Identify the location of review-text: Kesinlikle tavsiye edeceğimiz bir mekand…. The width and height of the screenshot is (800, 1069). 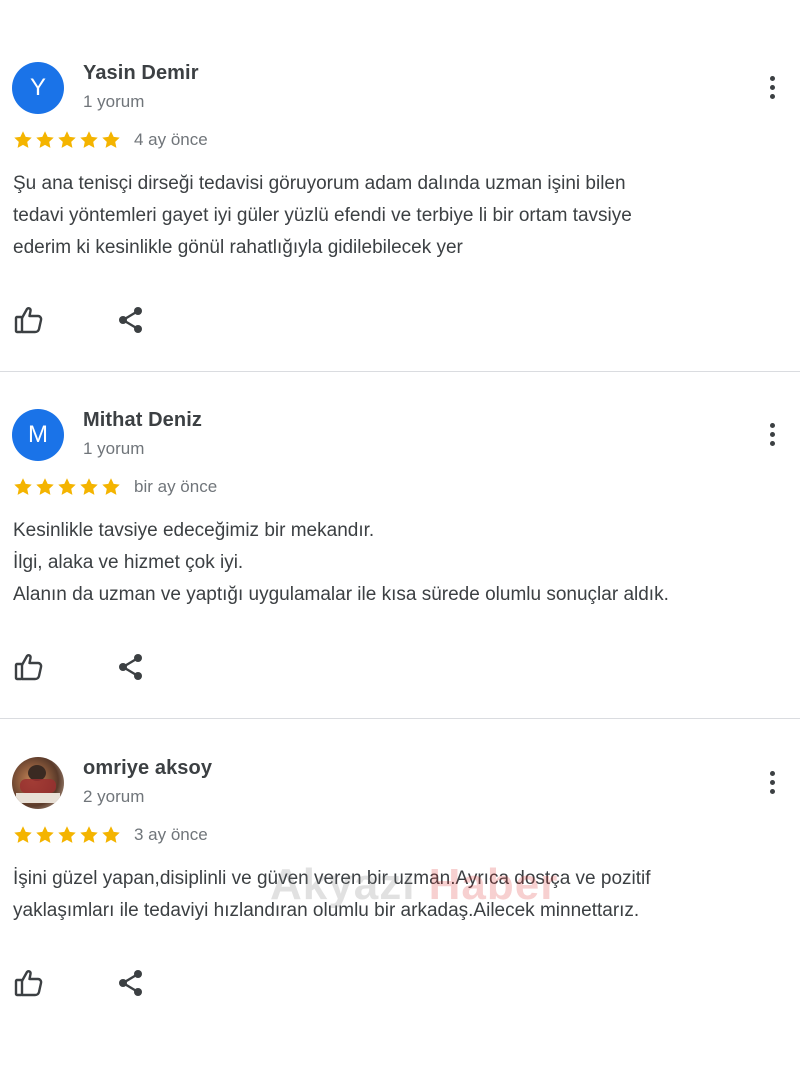
(400, 563).